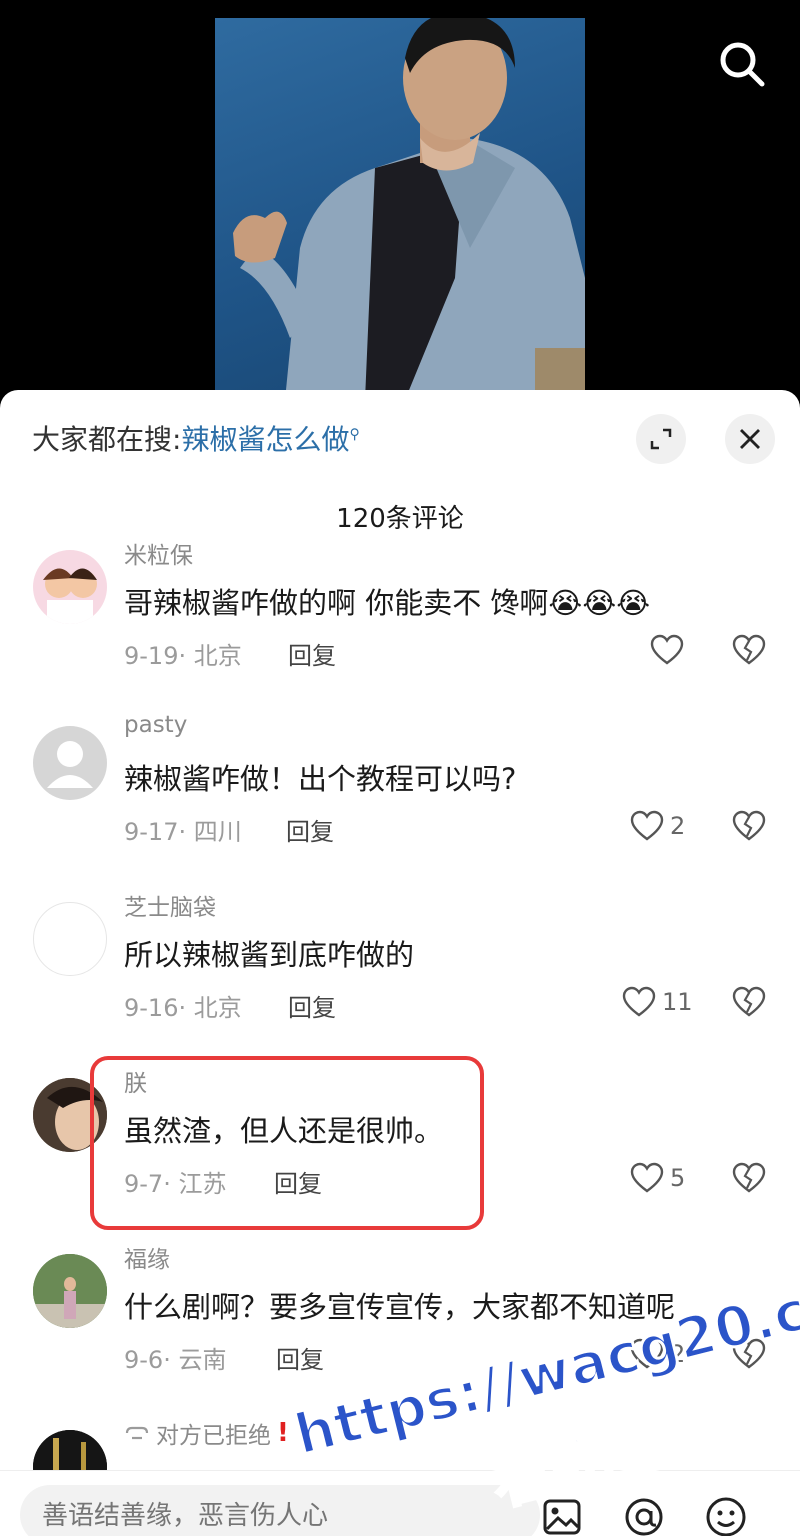 The width and height of the screenshot is (800, 1536). Describe the element at coordinates (269, 955) in the screenshot. I see `comment-text: 所以辣椒酱到底咋做的` at that location.